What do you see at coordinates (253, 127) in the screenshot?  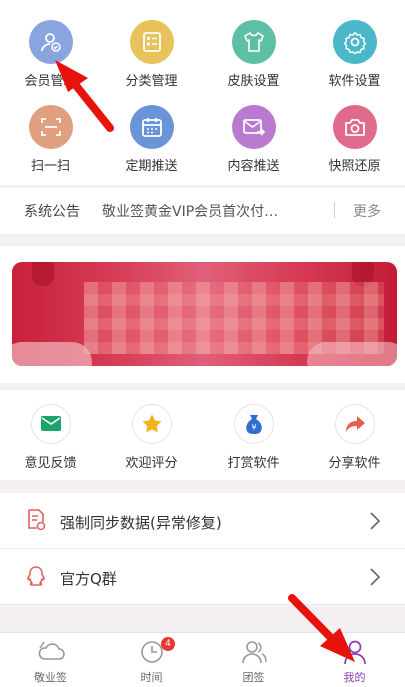 I see `send-mail-icon` at bounding box center [253, 127].